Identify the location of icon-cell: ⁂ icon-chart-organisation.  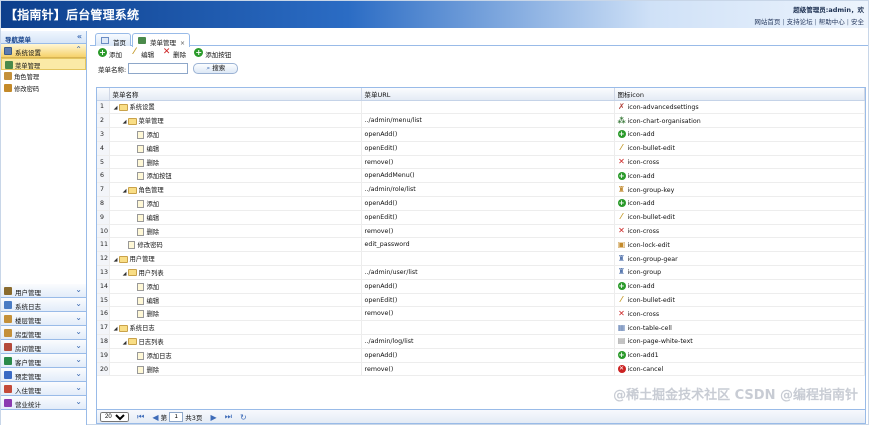
(739, 121).